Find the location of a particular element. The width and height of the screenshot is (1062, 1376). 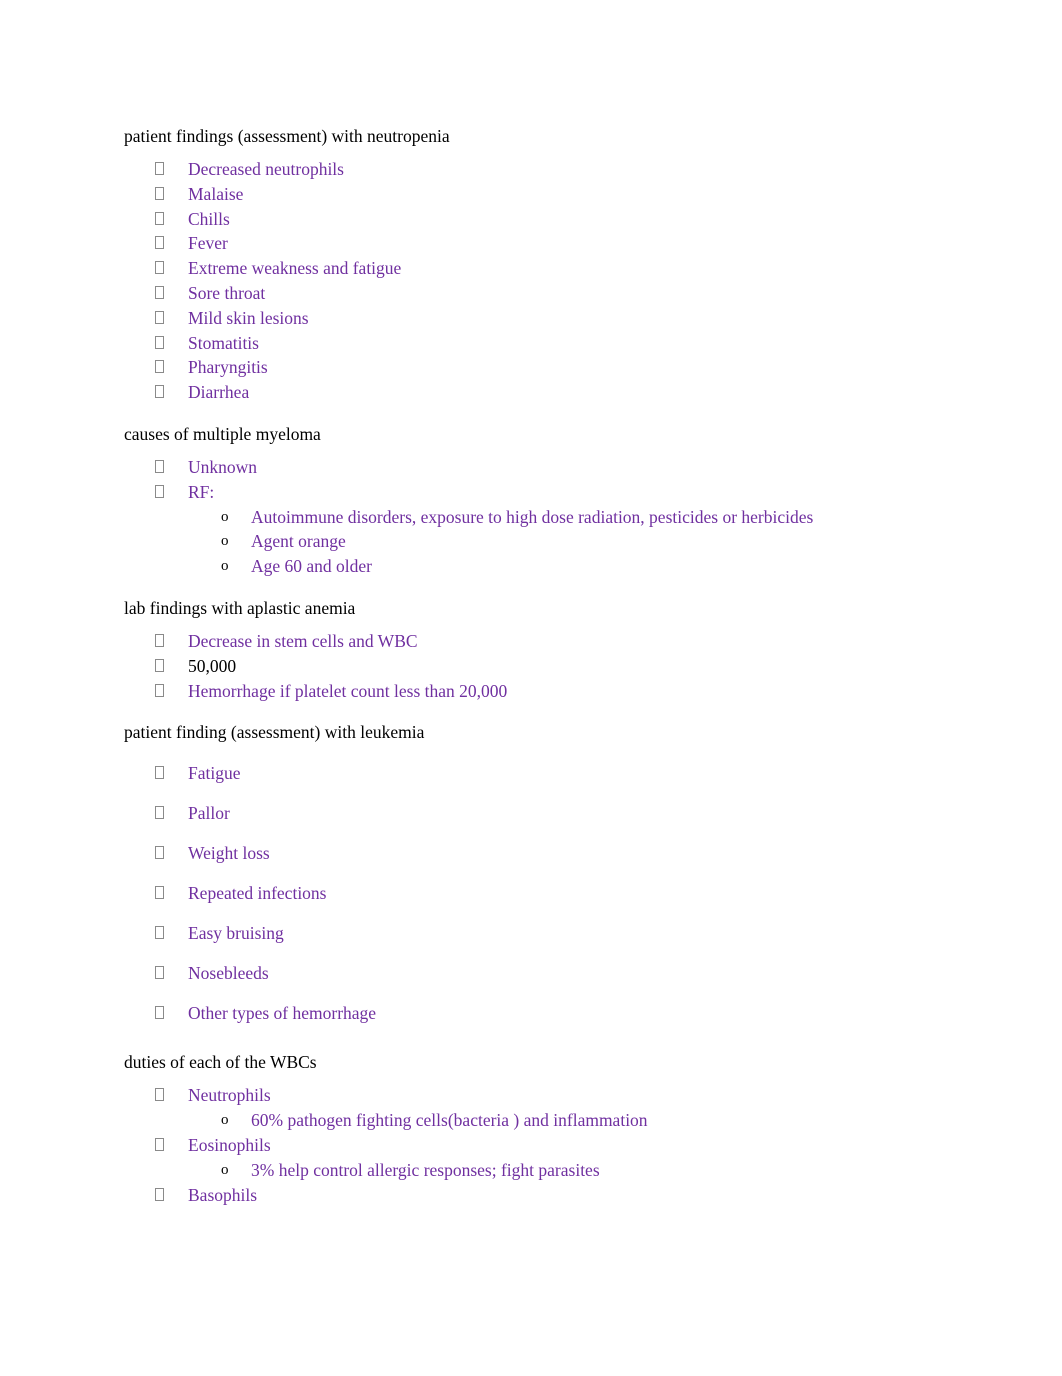

list-item: Fatigue is located at coordinates (563, 773).